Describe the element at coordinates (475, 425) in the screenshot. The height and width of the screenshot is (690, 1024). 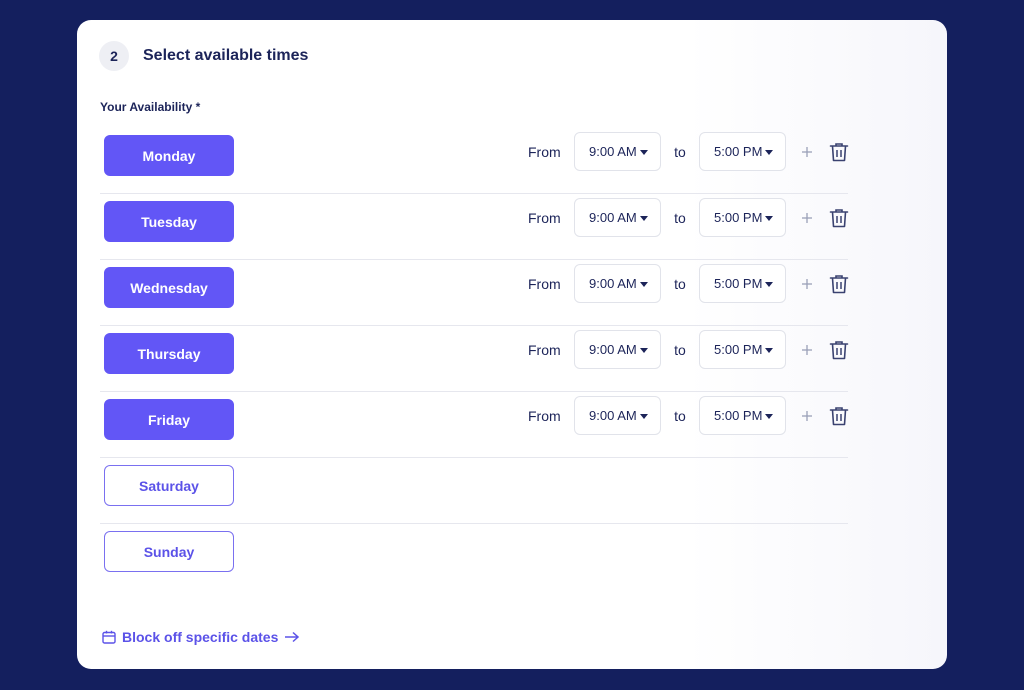
I see `day-row: Friday From 9:00 AM to 5:00 PM` at that location.